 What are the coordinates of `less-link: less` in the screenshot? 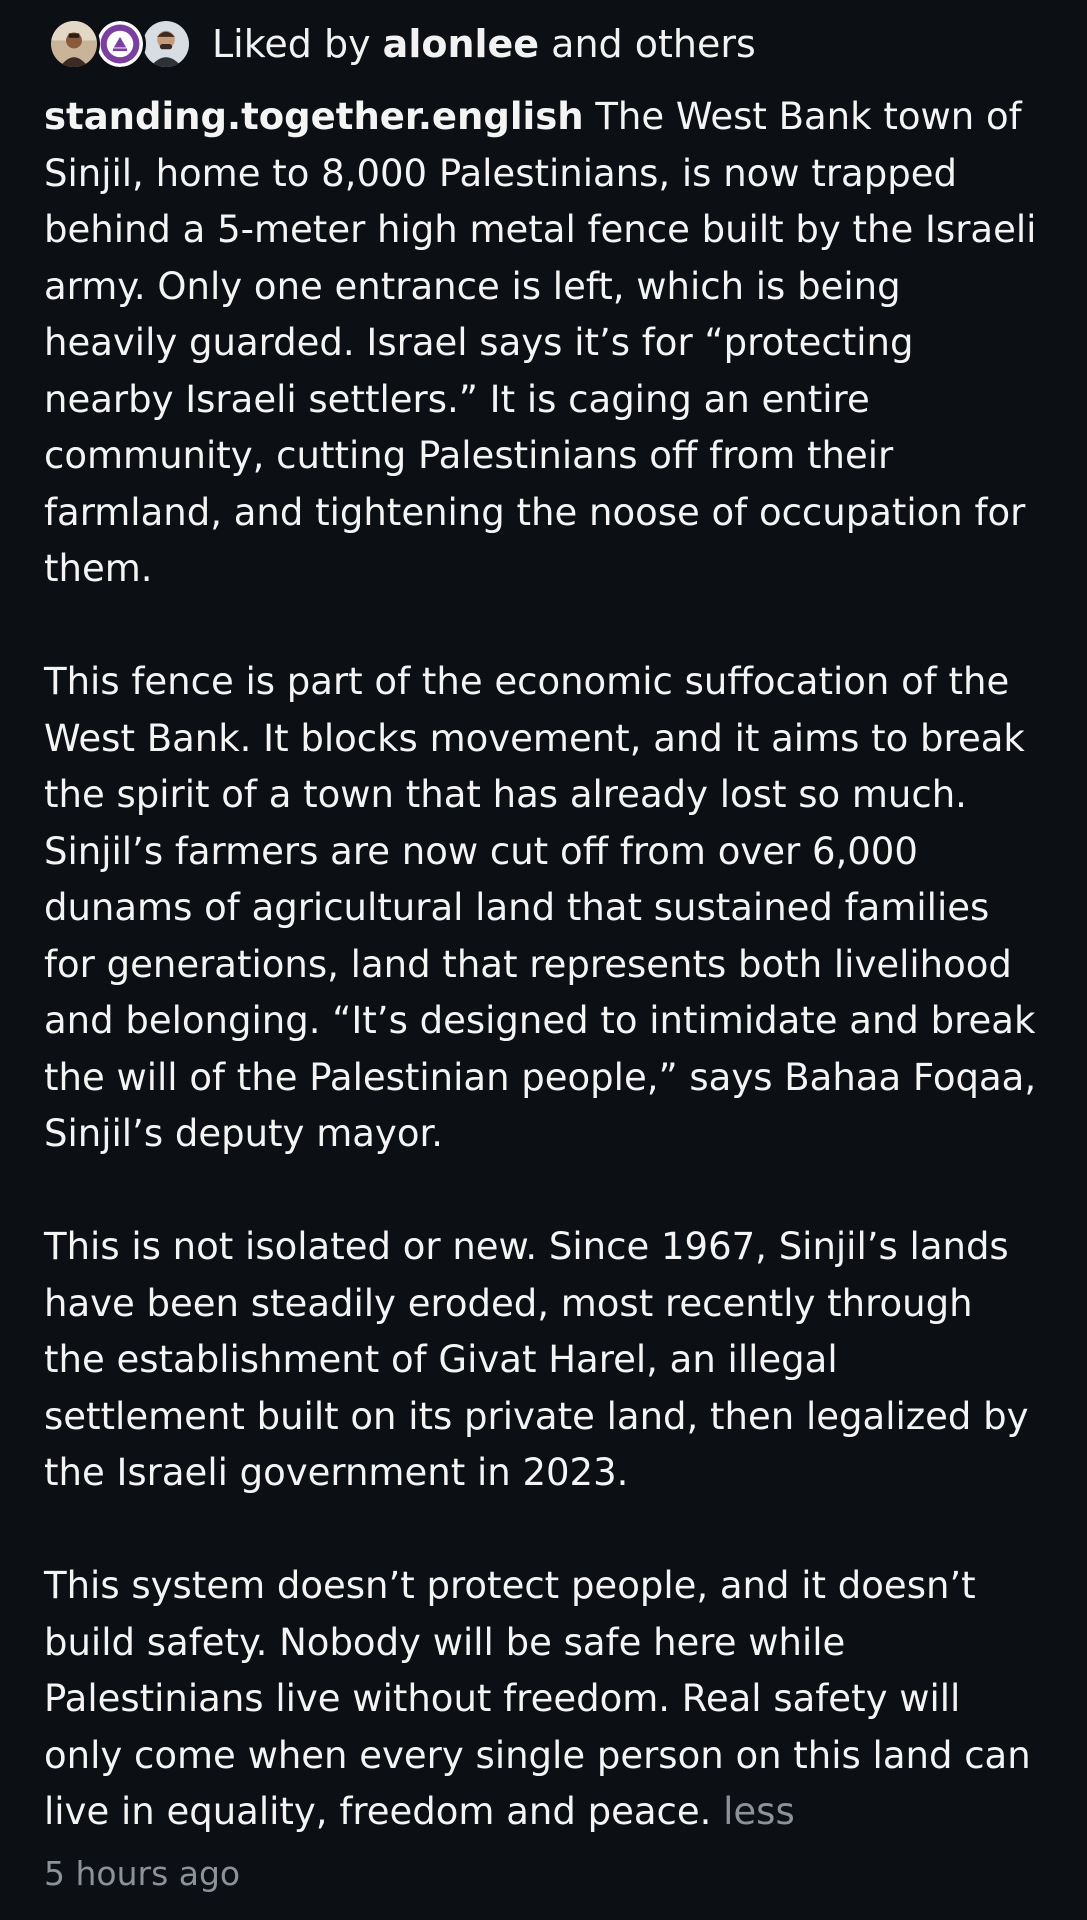 It's located at (759, 1811).